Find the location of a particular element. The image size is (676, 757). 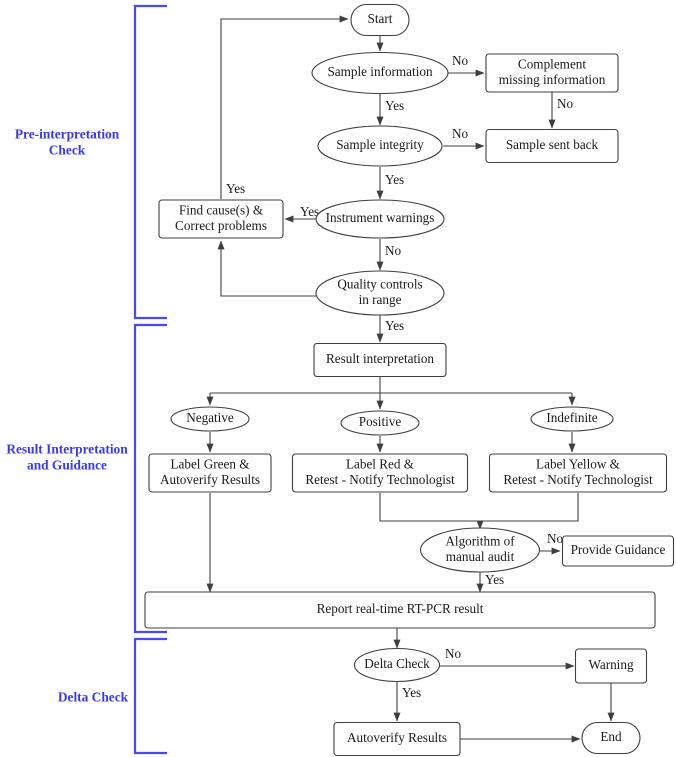

edge-label-e-sampleinfo-no: No is located at coordinates (460, 60).